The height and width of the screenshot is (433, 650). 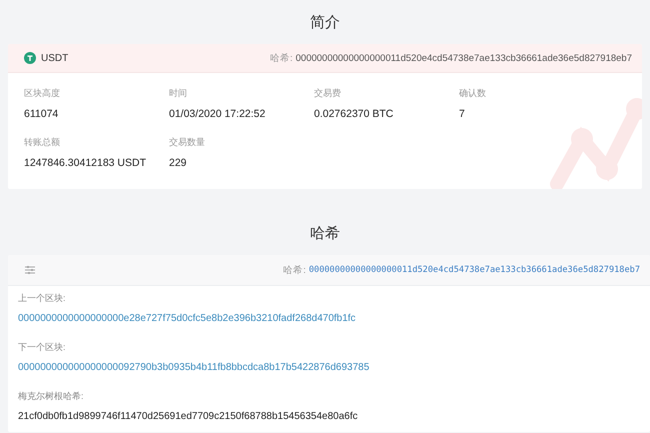 I want to click on stat-label: 交易费, so click(x=328, y=93).